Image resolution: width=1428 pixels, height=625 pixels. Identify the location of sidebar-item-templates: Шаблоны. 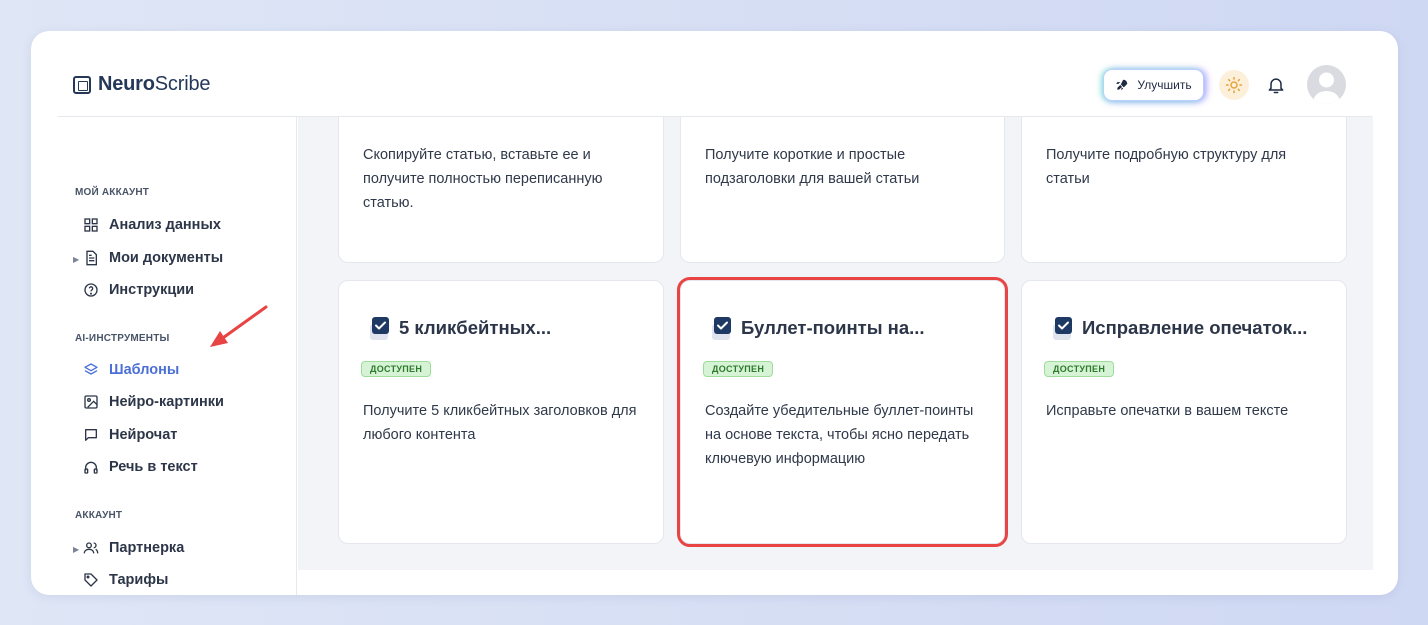
(131, 370).